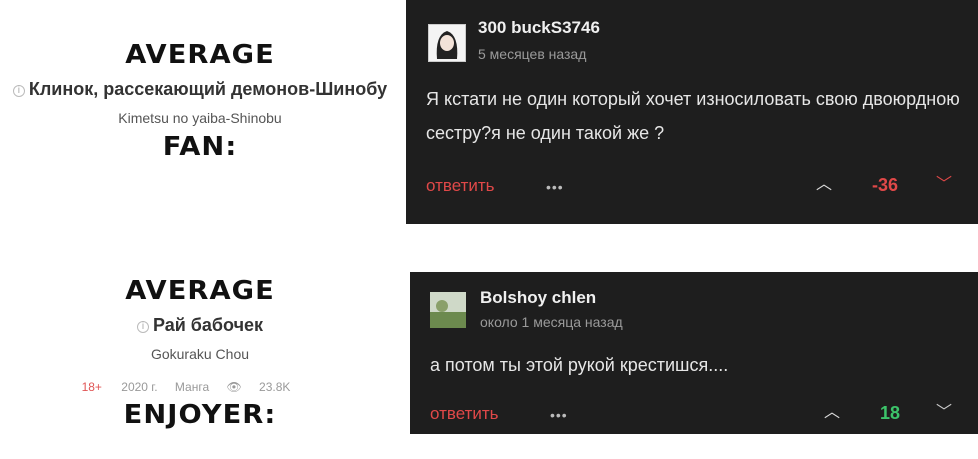  What do you see at coordinates (139, 387) in the screenshot?
I see `year-label: 2020 г.` at bounding box center [139, 387].